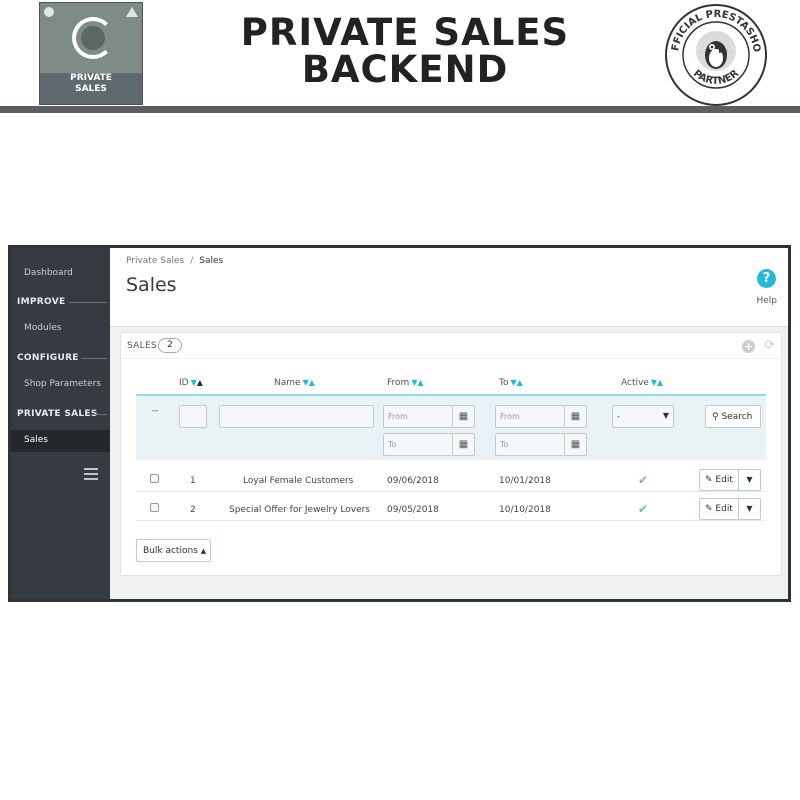 This screenshot has width=800, height=800. I want to click on sidebar-item-shop-parameters: Shop Parameters, so click(62, 384).